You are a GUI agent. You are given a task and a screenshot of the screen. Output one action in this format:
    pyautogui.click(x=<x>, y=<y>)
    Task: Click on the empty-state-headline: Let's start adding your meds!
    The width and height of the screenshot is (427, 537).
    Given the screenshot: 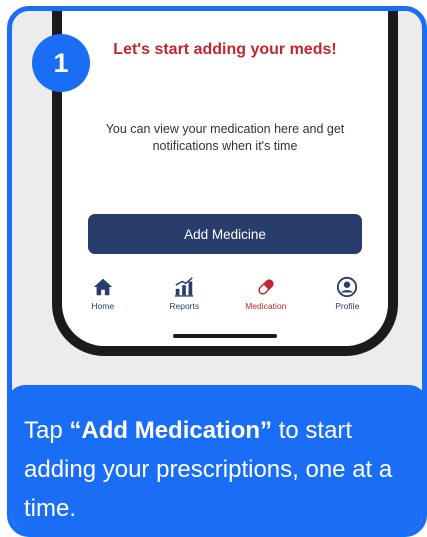 What is the action you would take?
    pyautogui.click(x=225, y=49)
    